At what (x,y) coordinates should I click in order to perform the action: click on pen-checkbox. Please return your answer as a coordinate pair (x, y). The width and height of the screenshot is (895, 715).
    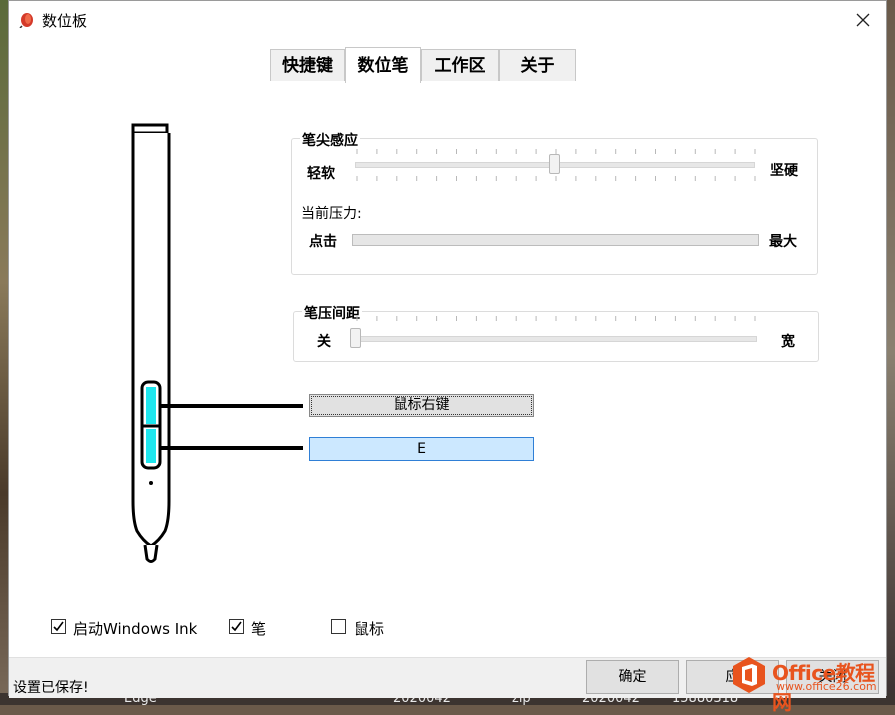
    Looking at the image, I should click on (236, 626).